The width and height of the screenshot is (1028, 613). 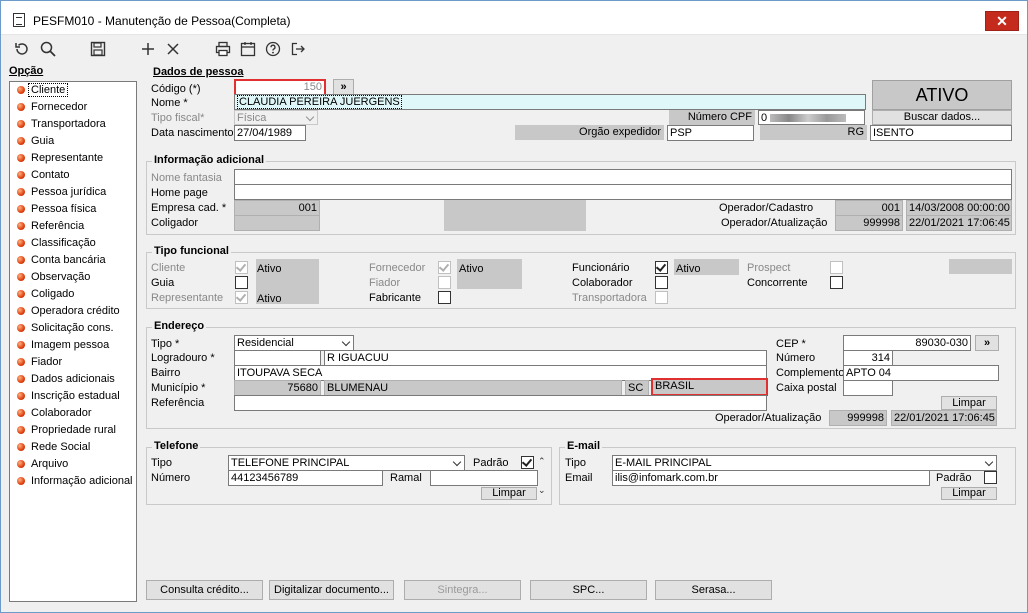 I want to click on endereco-label: Endereço, so click(x=179, y=326).